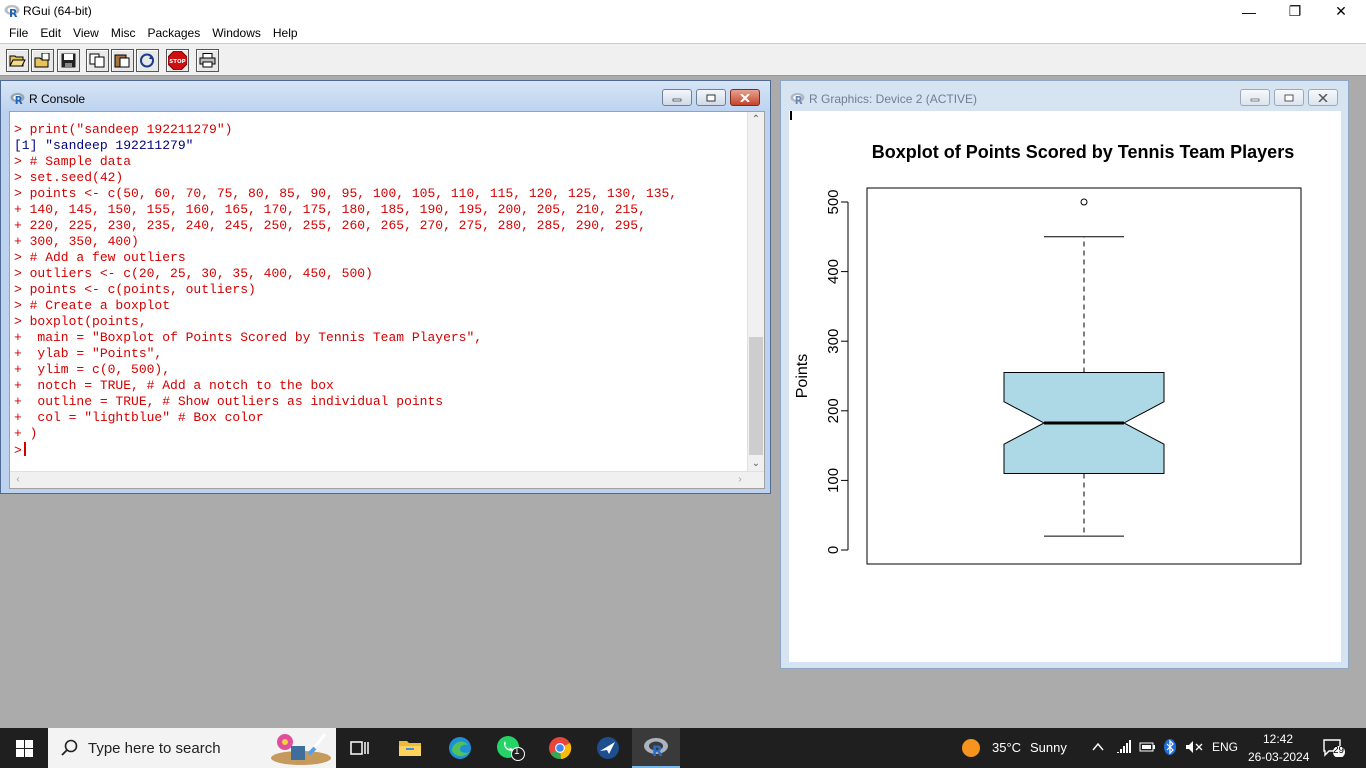  I want to click on console-line: > points <- c(points, outliers), so click(135, 289).